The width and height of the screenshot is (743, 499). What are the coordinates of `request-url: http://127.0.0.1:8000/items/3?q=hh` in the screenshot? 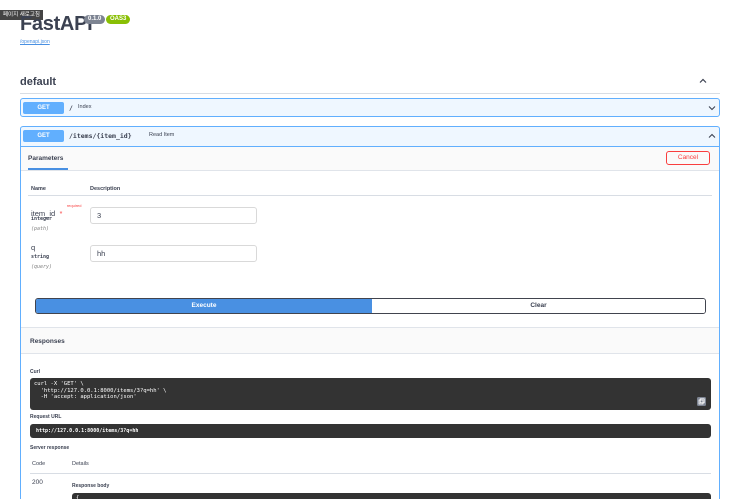 It's located at (370, 431).